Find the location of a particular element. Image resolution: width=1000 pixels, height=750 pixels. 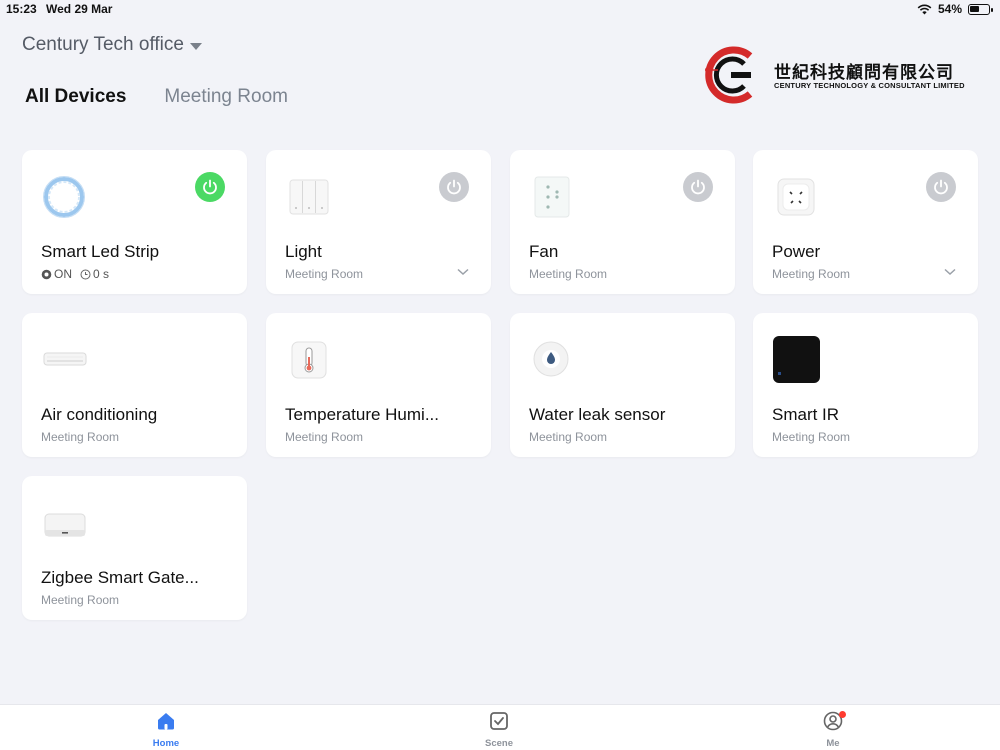

timer-status: 0 s is located at coordinates (94, 274).